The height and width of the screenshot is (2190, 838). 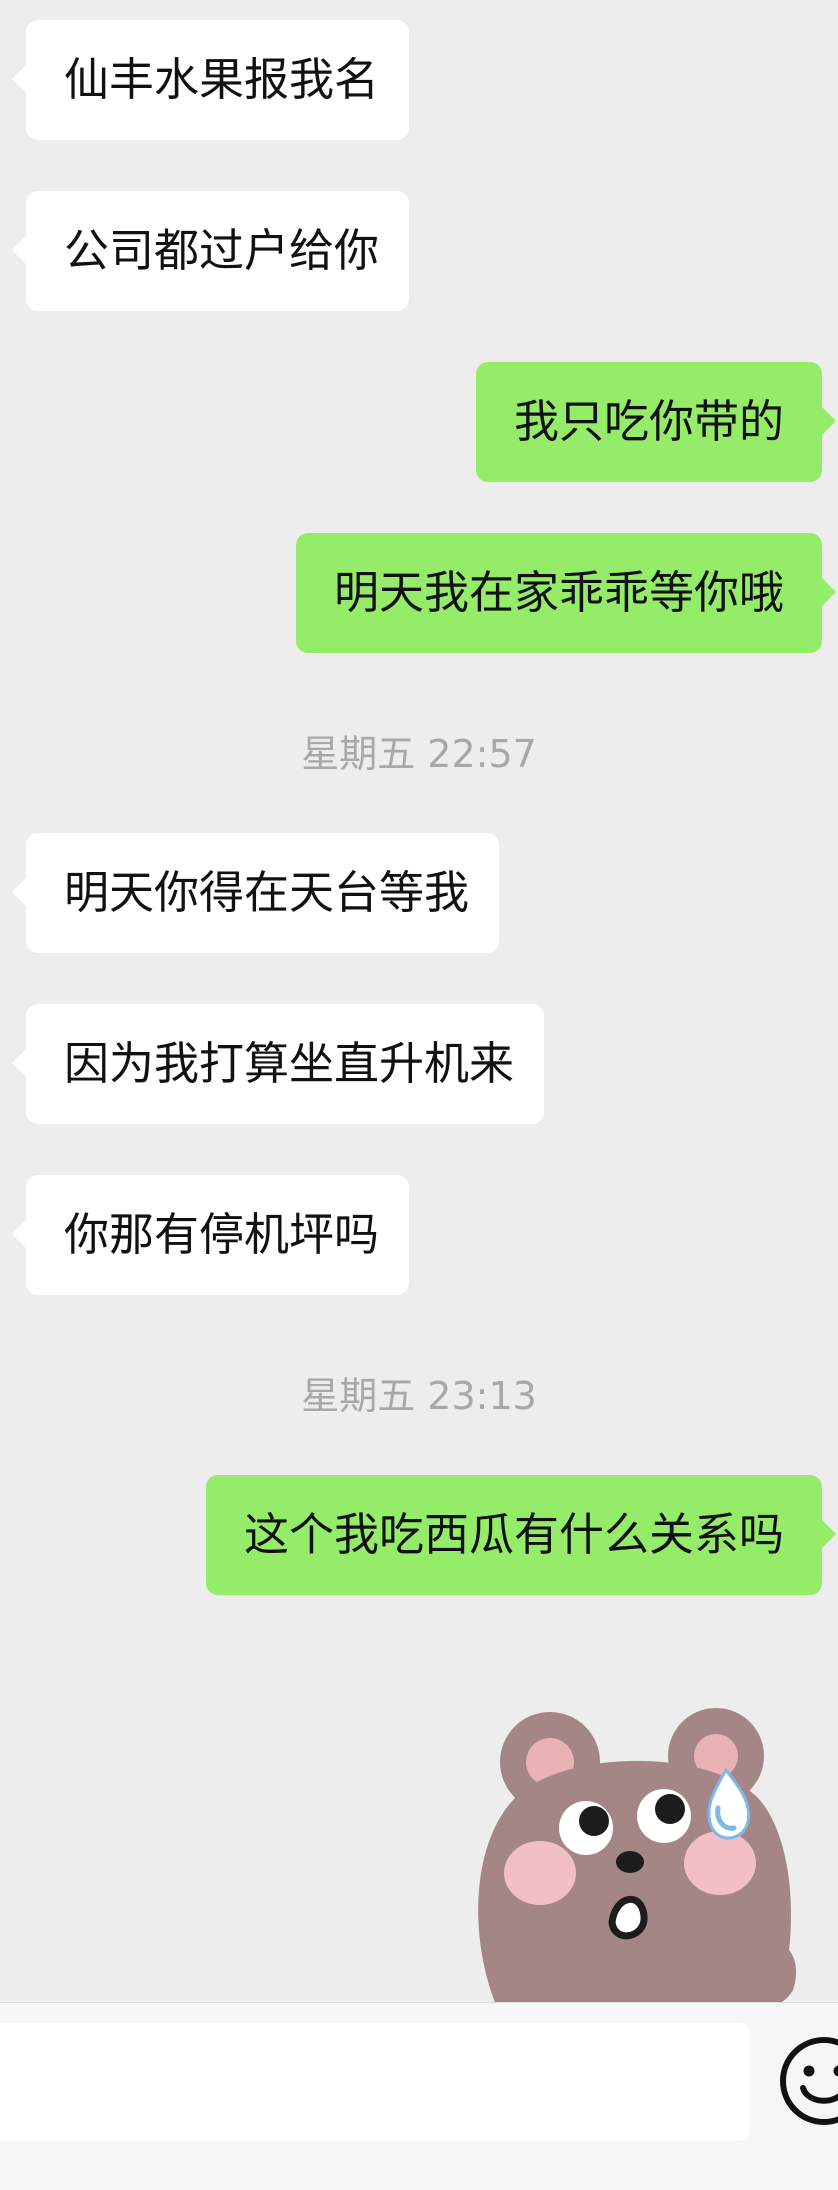 What do you see at coordinates (222, 250) in the screenshot?
I see `message-text: 公司都过户给你` at bounding box center [222, 250].